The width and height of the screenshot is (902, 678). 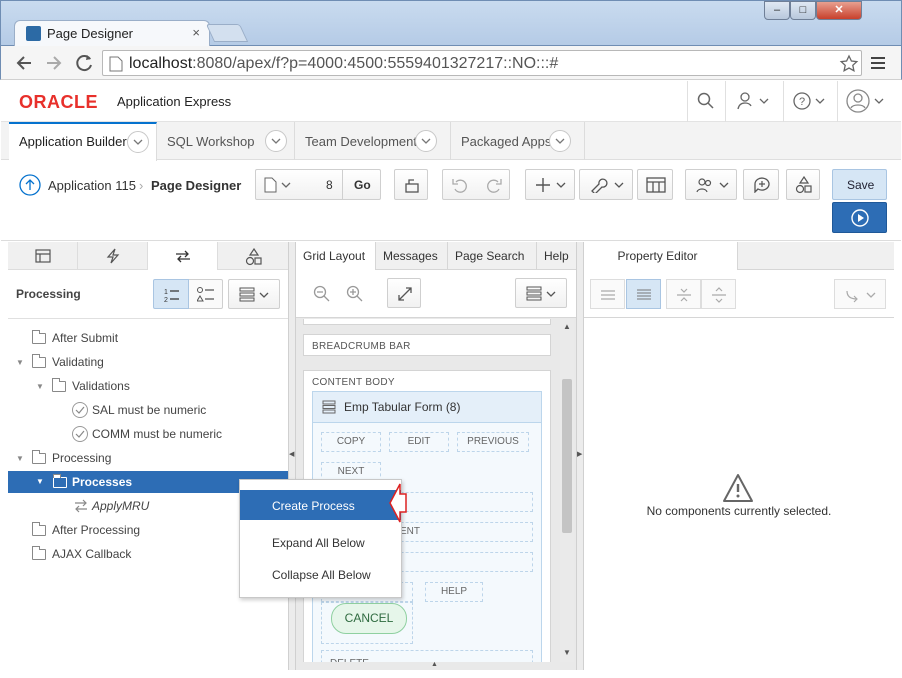 I want to click on pane-title: Processing, so click(x=48, y=294).